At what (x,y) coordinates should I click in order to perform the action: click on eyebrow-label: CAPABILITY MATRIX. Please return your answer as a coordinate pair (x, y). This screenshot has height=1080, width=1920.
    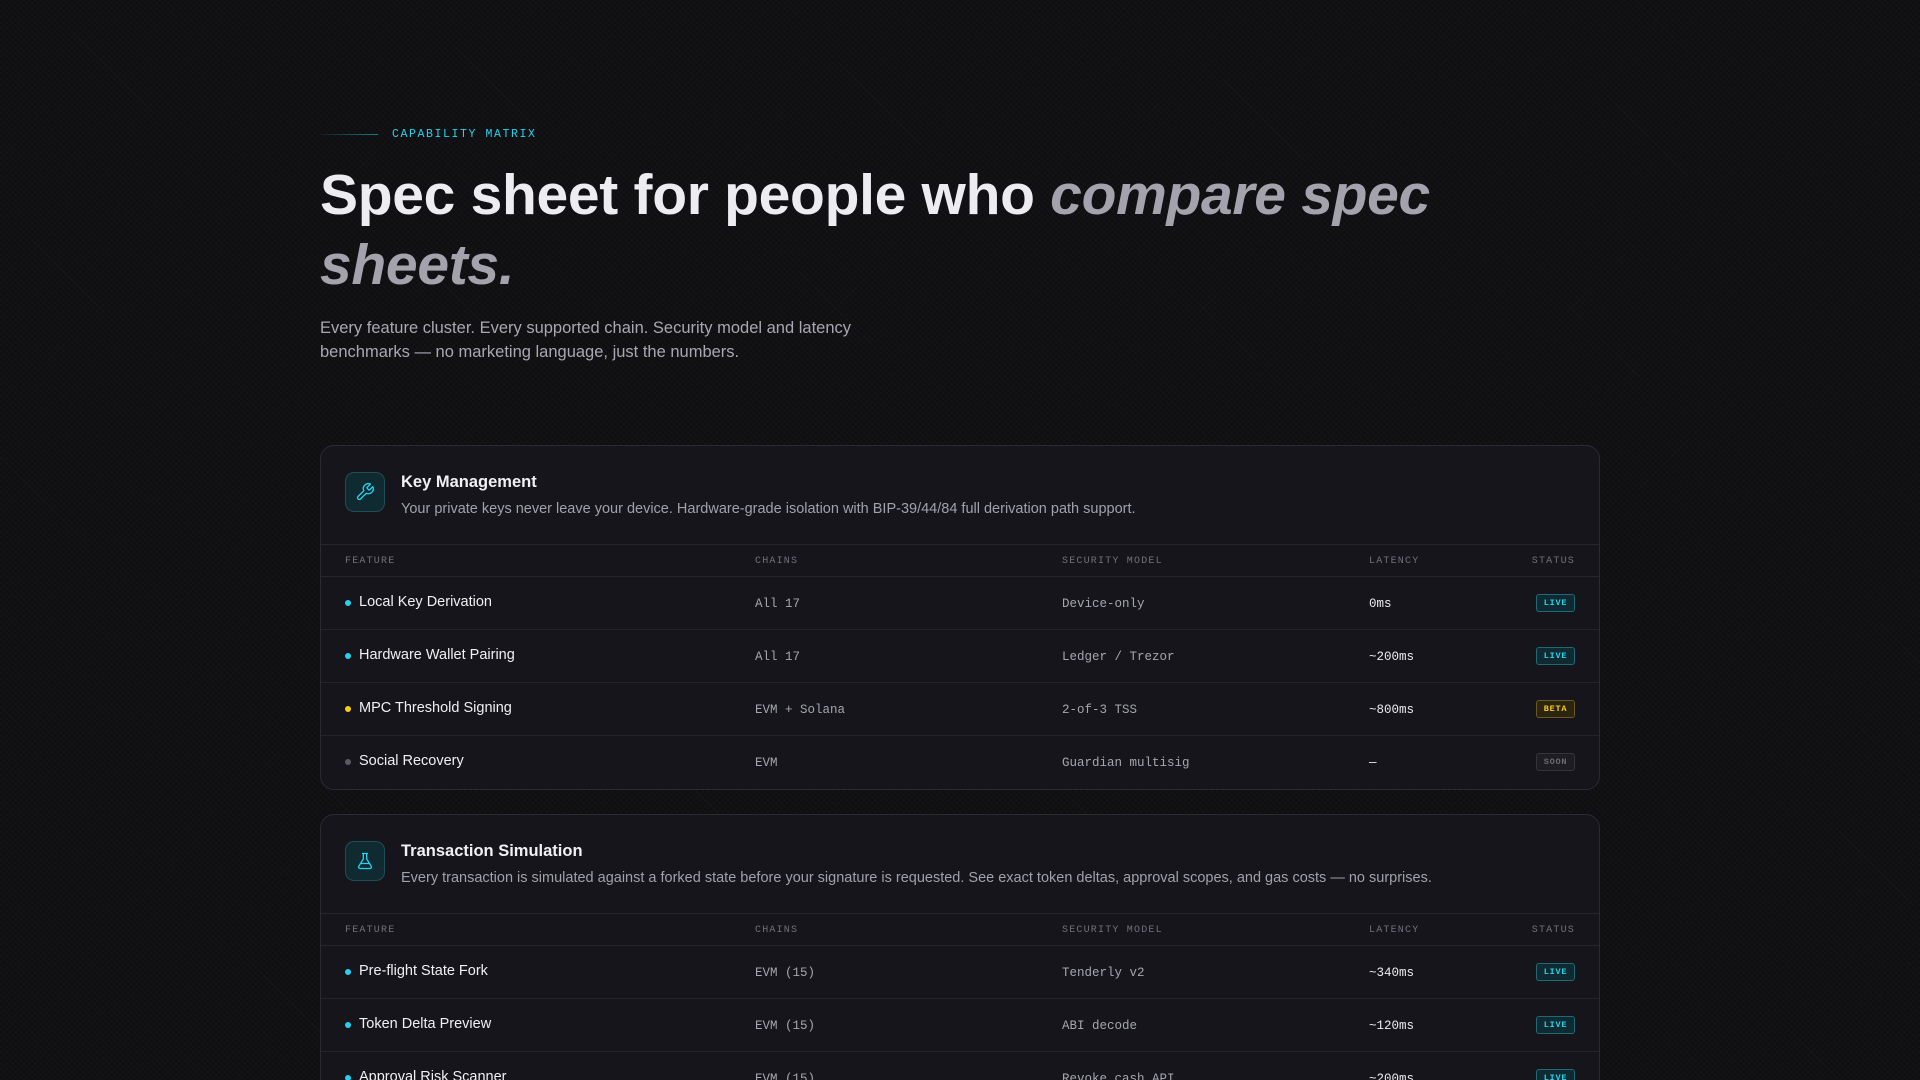
    Looking at the image, I should click on (464, 134).